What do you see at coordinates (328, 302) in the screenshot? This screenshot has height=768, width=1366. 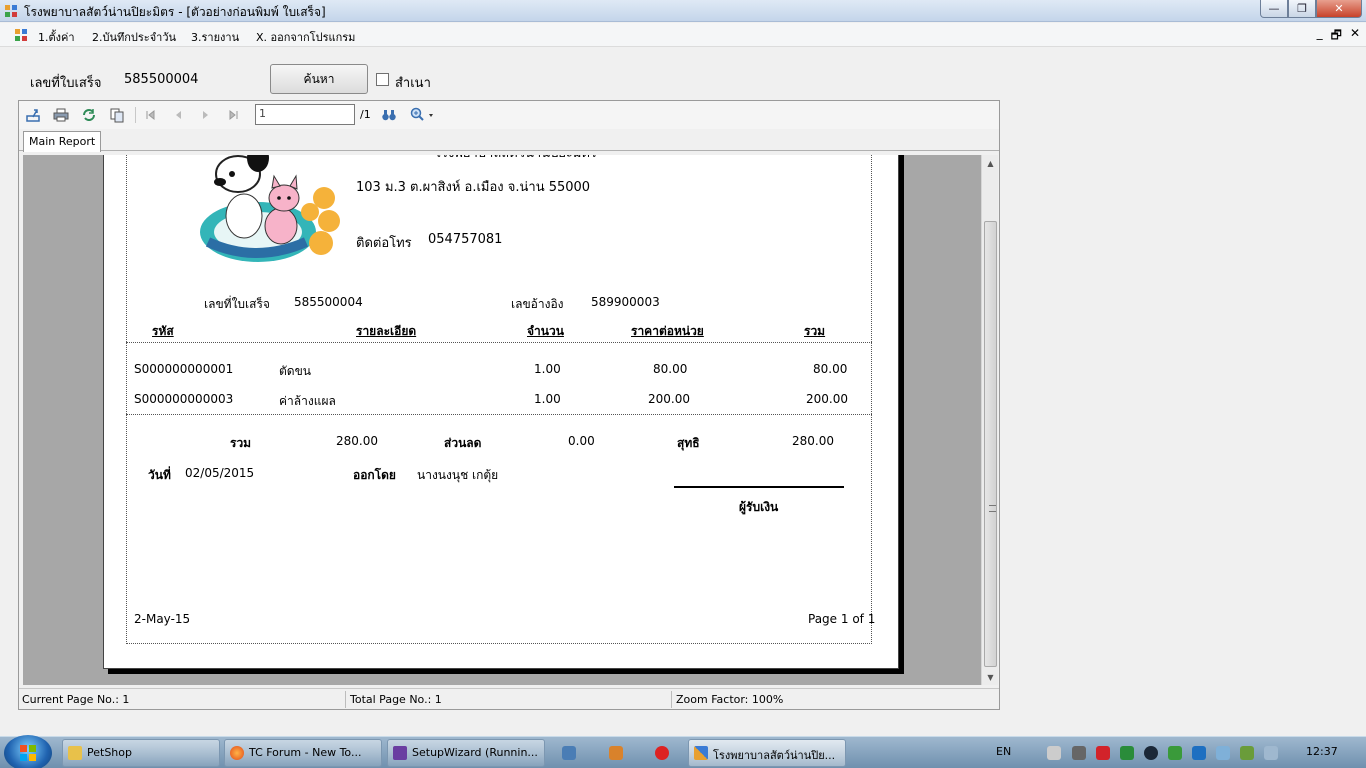 I see `receipt-number-field-value: 585500004` at bounding box center [328, 302].